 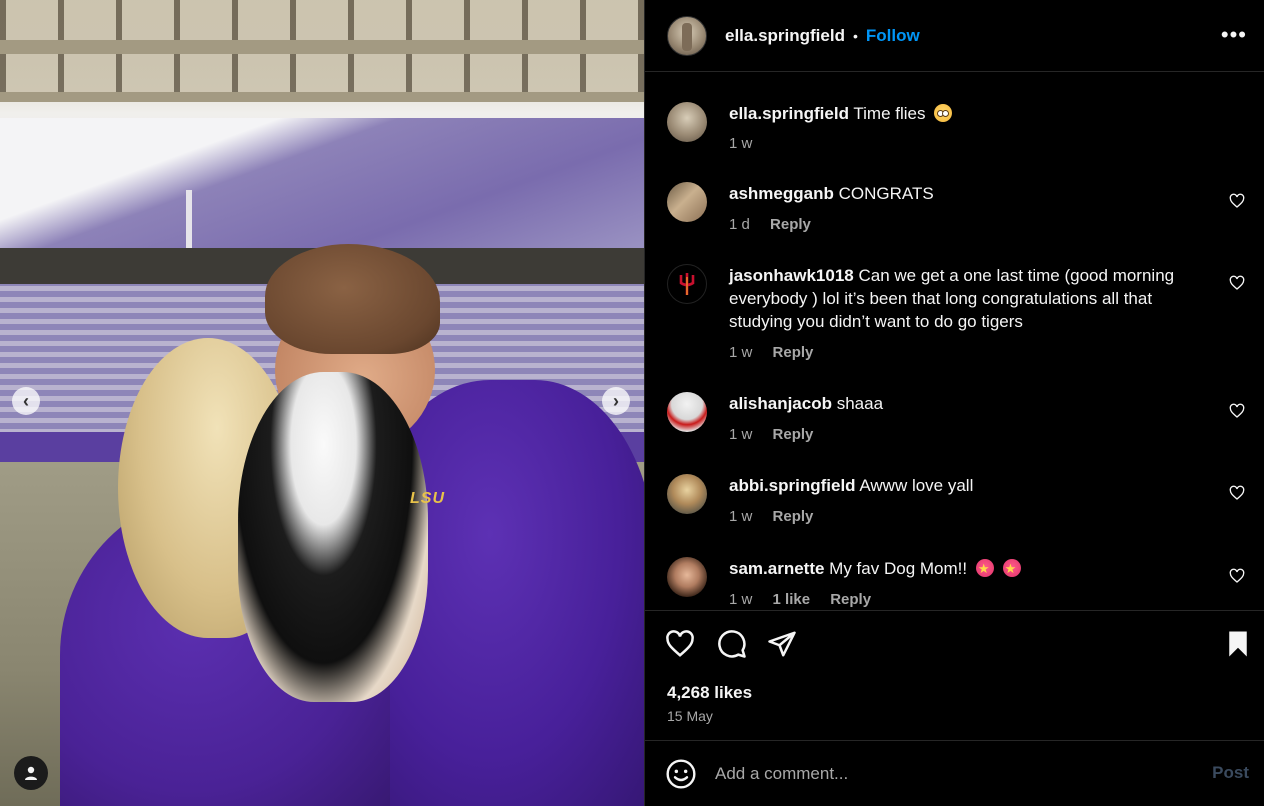 I want to click on chevron-right-icon: ›, so click(x=616, y=401).